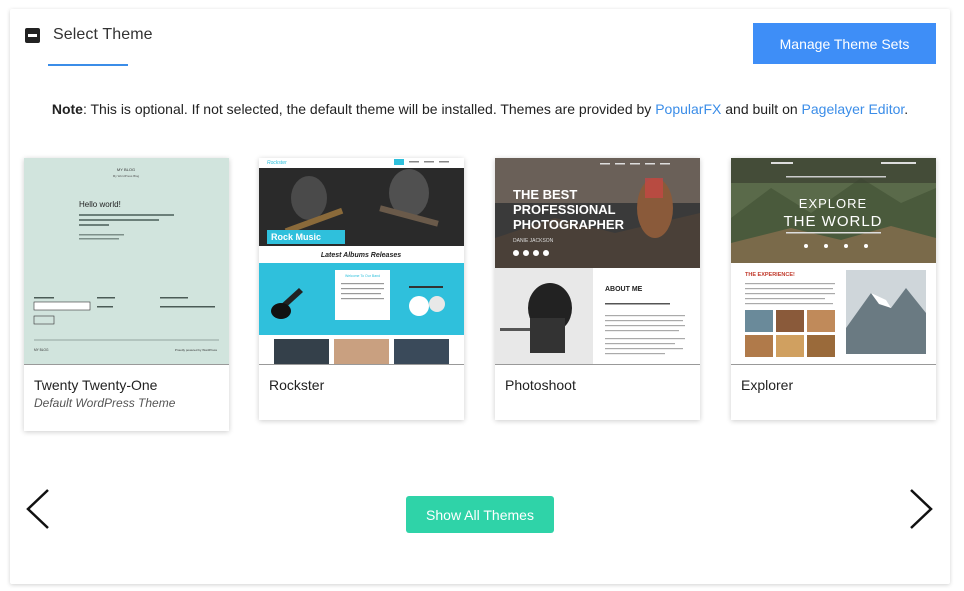  I want to click on preview-tagline: My WordPress Blog, so click(126, 176).